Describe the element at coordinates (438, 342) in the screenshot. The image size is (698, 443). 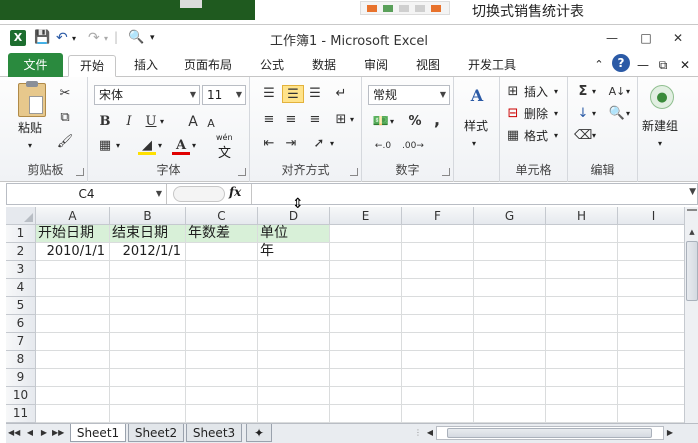
I see `cell-f7` at that location.